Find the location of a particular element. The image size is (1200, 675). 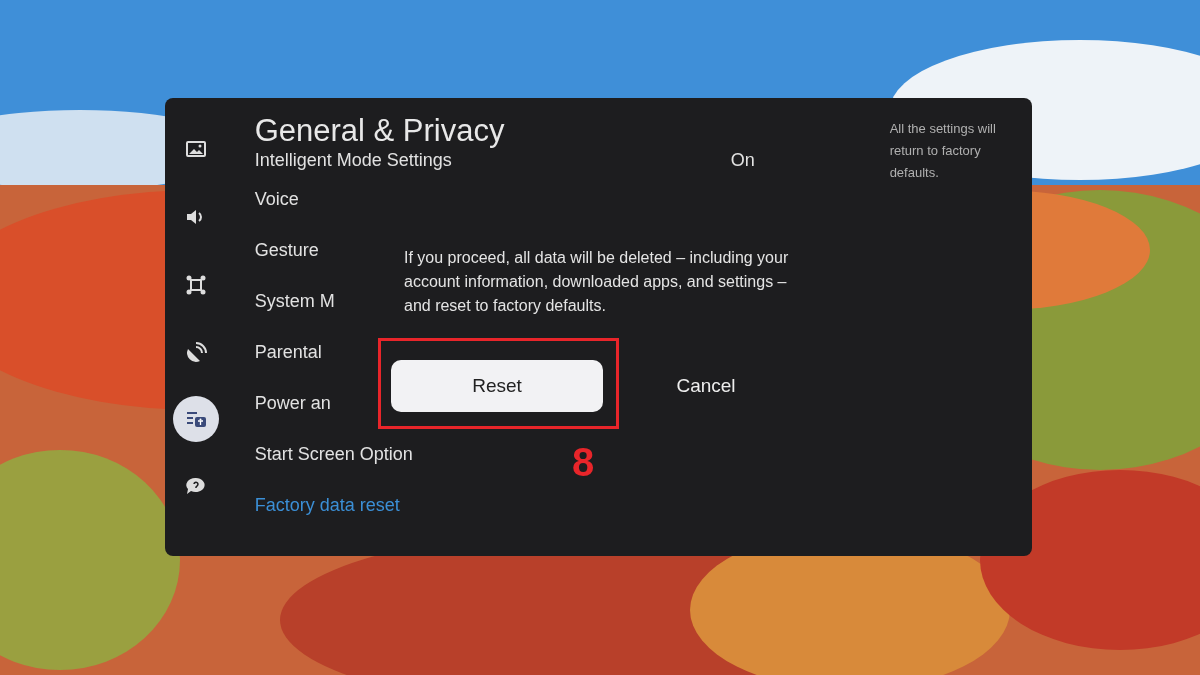

dialog-button: Cancel is located at coordinates (706, 386).